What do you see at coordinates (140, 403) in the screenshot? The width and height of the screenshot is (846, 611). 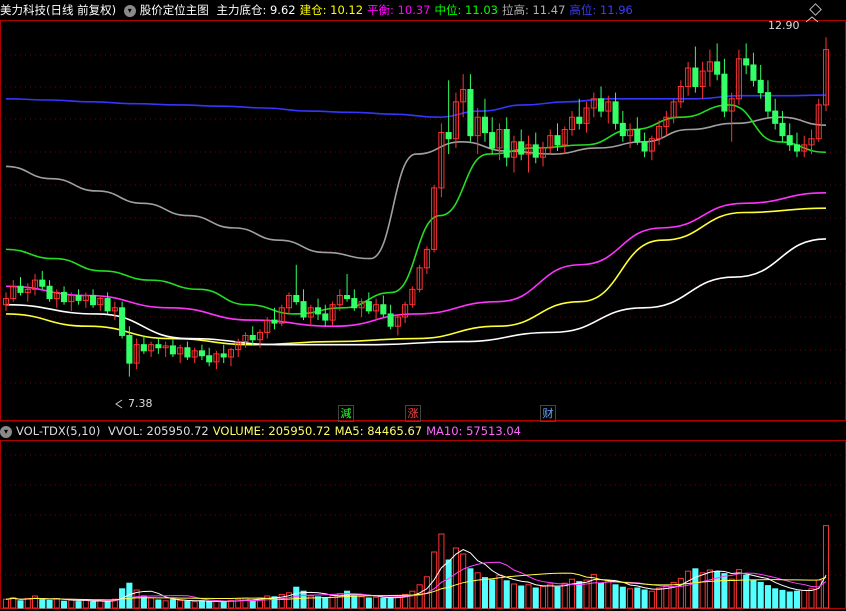 I see `low-price-label: 7.38` at bounding box center [140, 403].